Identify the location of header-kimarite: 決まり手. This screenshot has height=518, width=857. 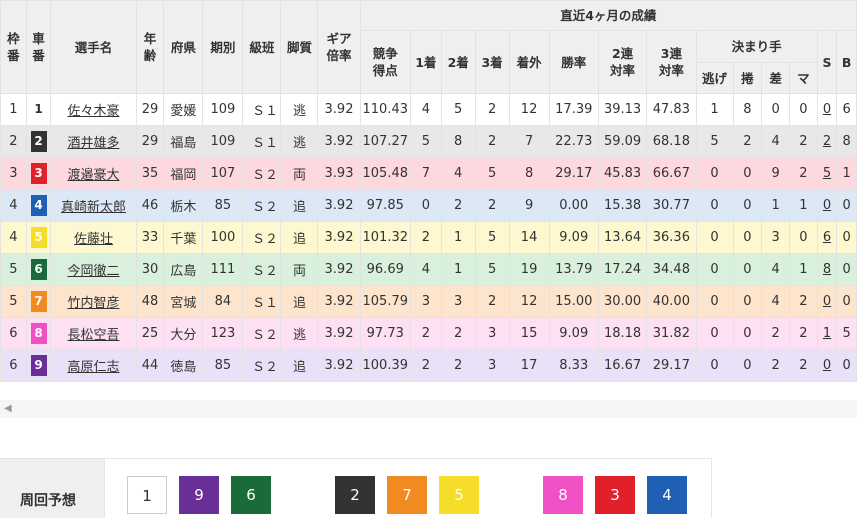
(756, 46).